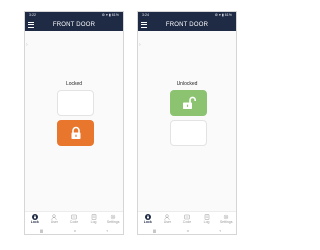  I want to click on lock-status-label: Locked, so click(74, 84).